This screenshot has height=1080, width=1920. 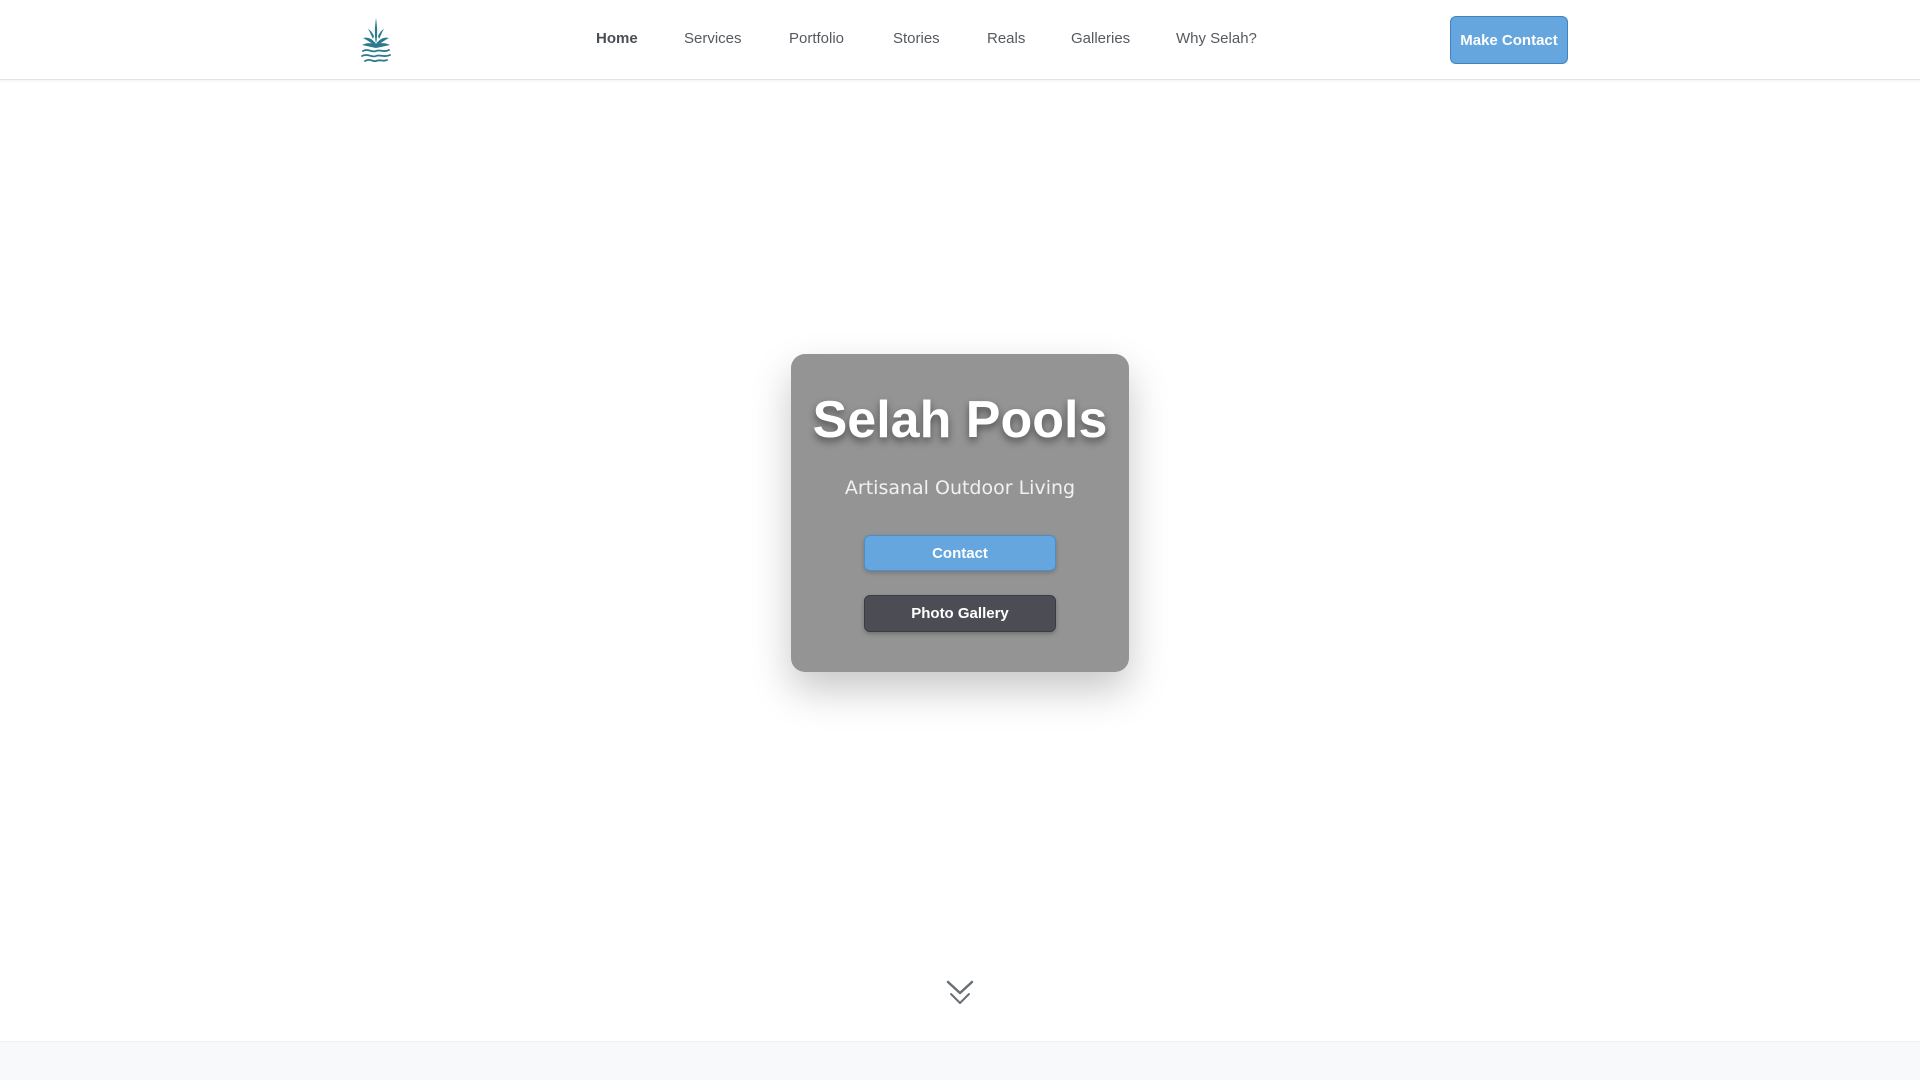 What do you see at coordinates (960, 488) in the screenshot?
I see `hero-subtitle: Artisanal Outdoor Living` at bounding box center [960, 488].